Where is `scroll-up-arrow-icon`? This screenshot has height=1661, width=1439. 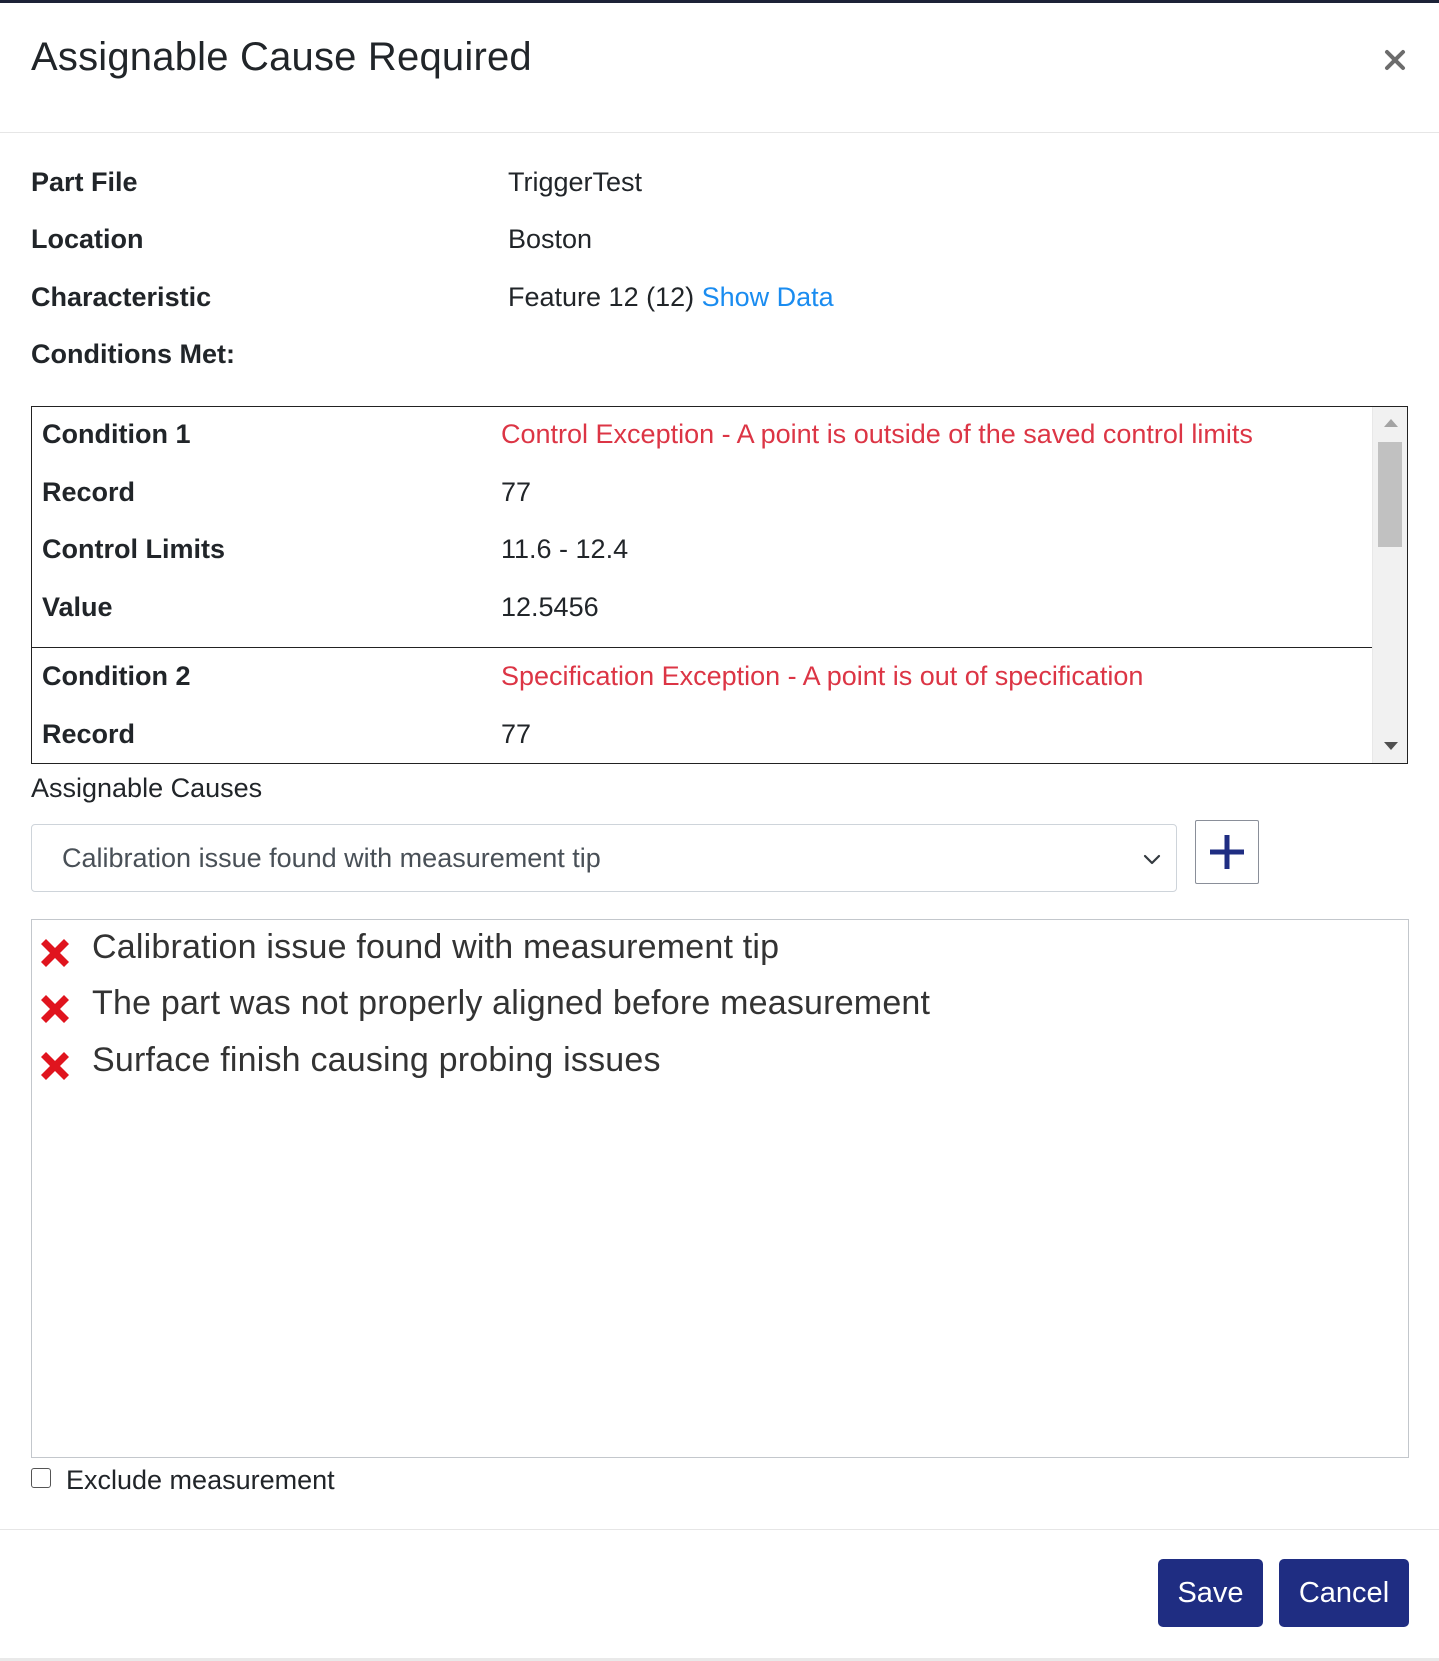 scroll-up-arrow-icon is located at coordinates (1391, 423).